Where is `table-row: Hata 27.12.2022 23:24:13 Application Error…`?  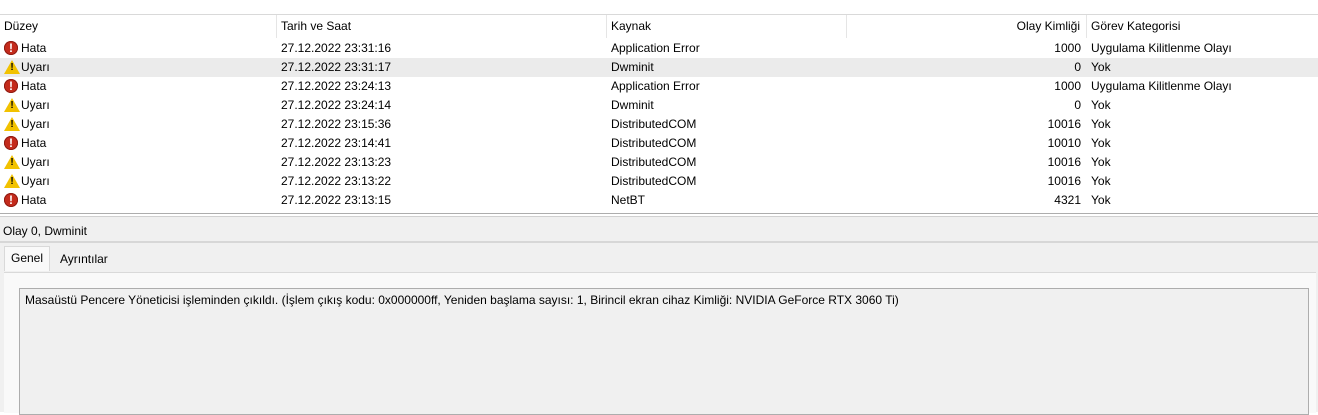 table-row: Hata 27.12.2022 23:24:13 Application Error… is located at coordinates (659, 86).